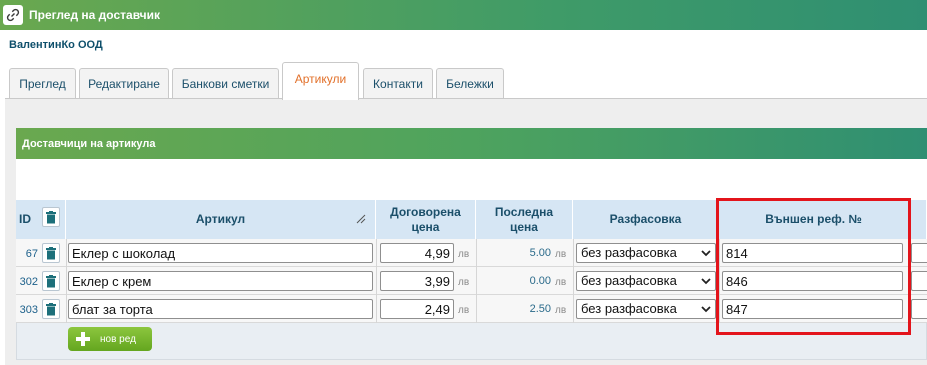  I want to click on section-toolbar-area, so click(471, 179).